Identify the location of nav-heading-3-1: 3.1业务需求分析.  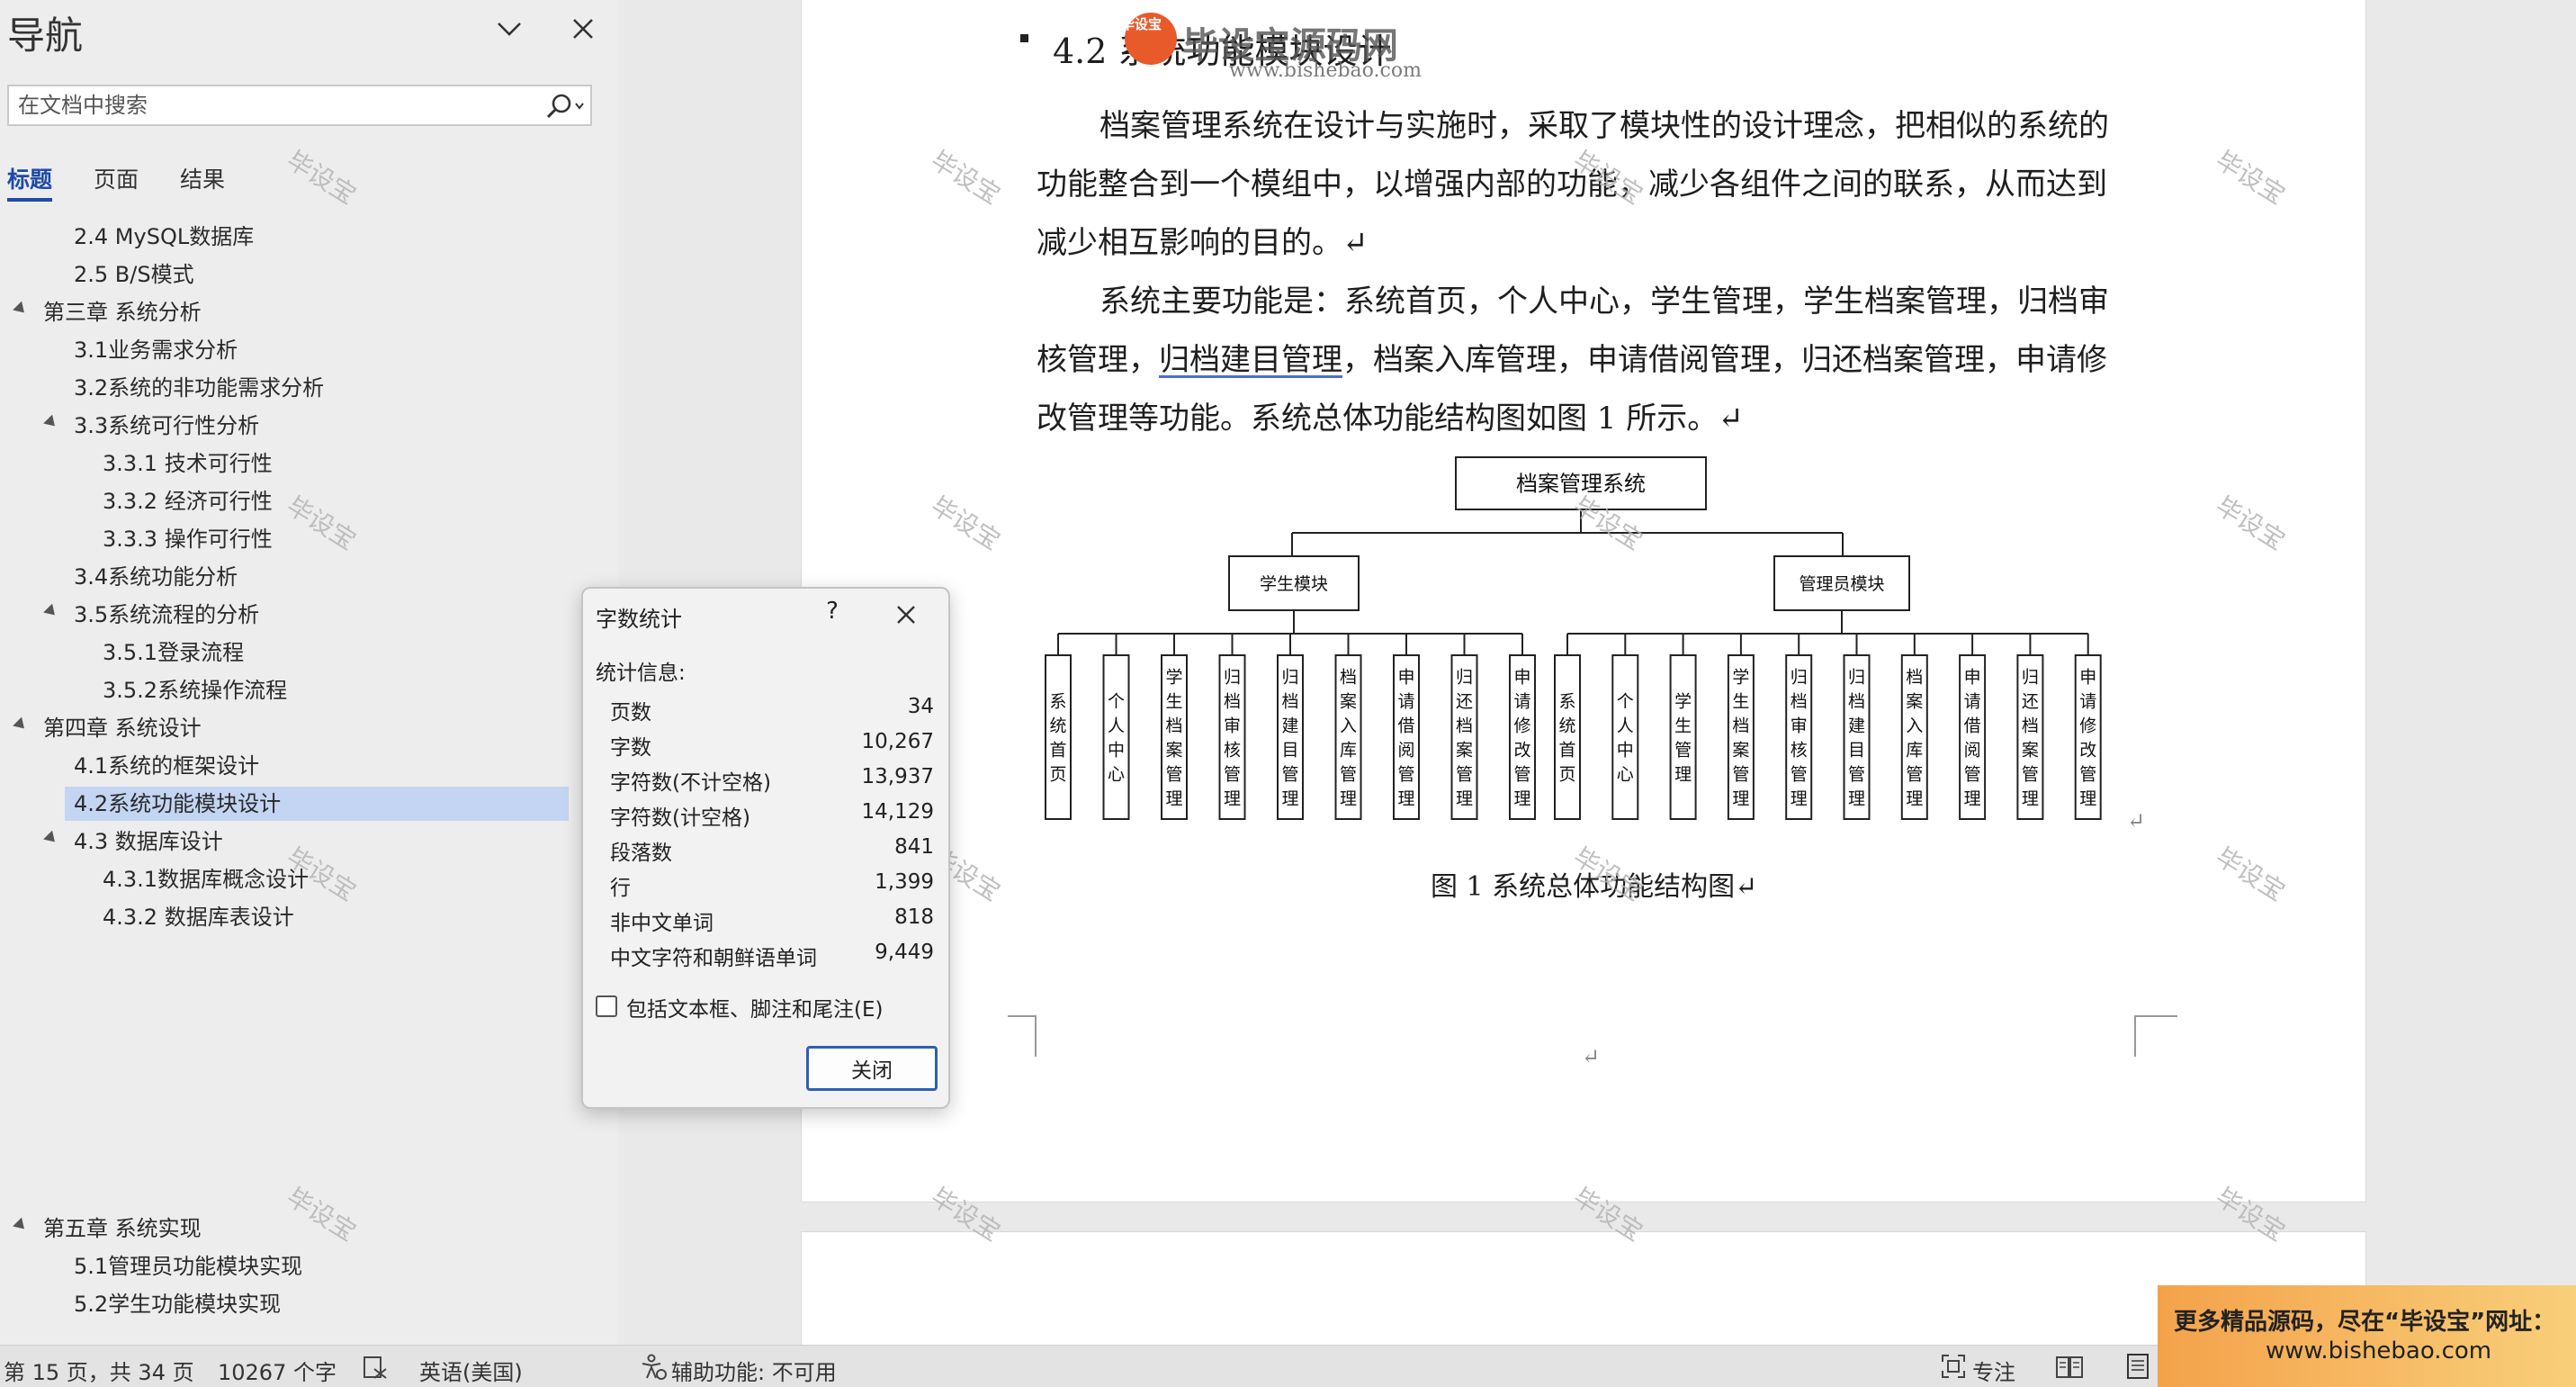
(156, 350).